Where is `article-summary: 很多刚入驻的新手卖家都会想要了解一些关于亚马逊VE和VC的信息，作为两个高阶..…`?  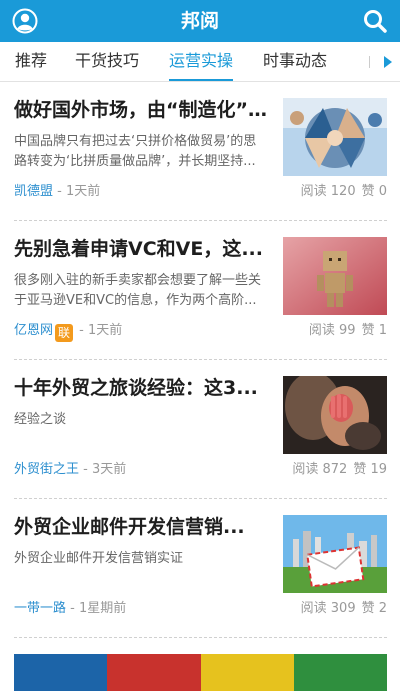 article-summary: 很多刚入驻的新手卖家都会想要了解一些关于亚马逊VE和VC的信息，作为两个高阶..… is located at coordinates (138, 290).